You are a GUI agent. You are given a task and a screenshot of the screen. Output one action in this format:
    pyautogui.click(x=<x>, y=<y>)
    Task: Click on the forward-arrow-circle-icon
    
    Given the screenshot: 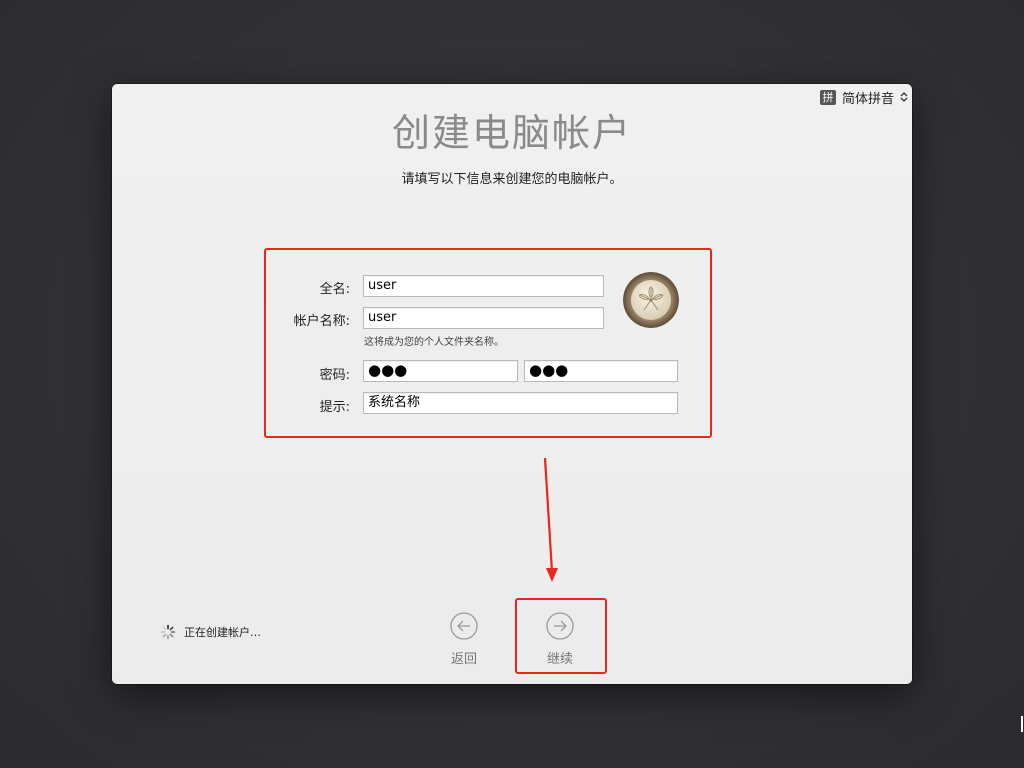 What is the action you would take?
    pyautogui.click(x=560, y=626)
    